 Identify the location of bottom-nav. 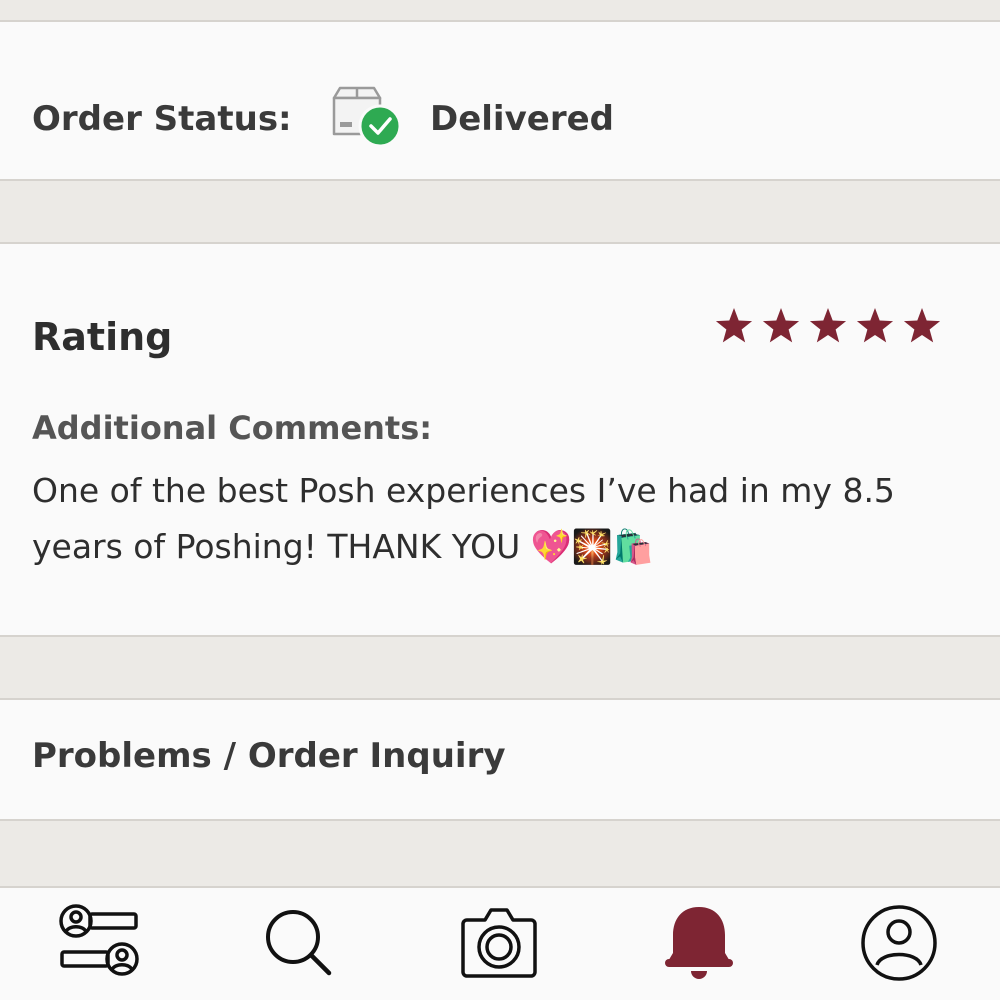
(500, 943).